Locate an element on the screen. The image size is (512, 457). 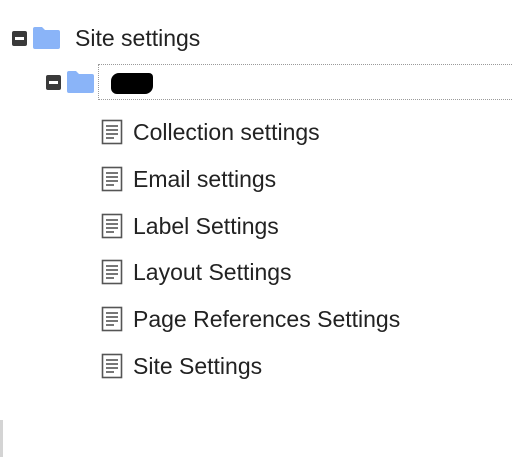
tree-leaf-label: Email settings is located at coordinates (205, 179).